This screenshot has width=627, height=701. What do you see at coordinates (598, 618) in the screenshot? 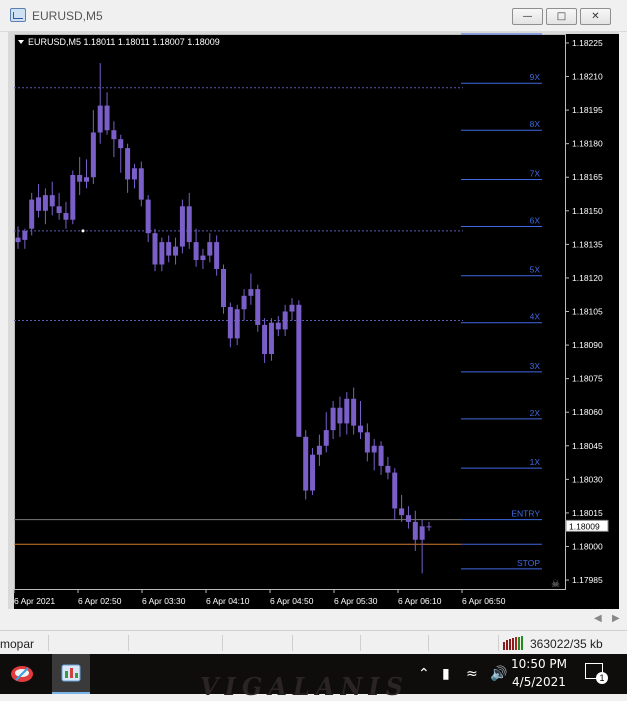
I see `scroll-left-icon: ◀` at bounding box center [598, 618].